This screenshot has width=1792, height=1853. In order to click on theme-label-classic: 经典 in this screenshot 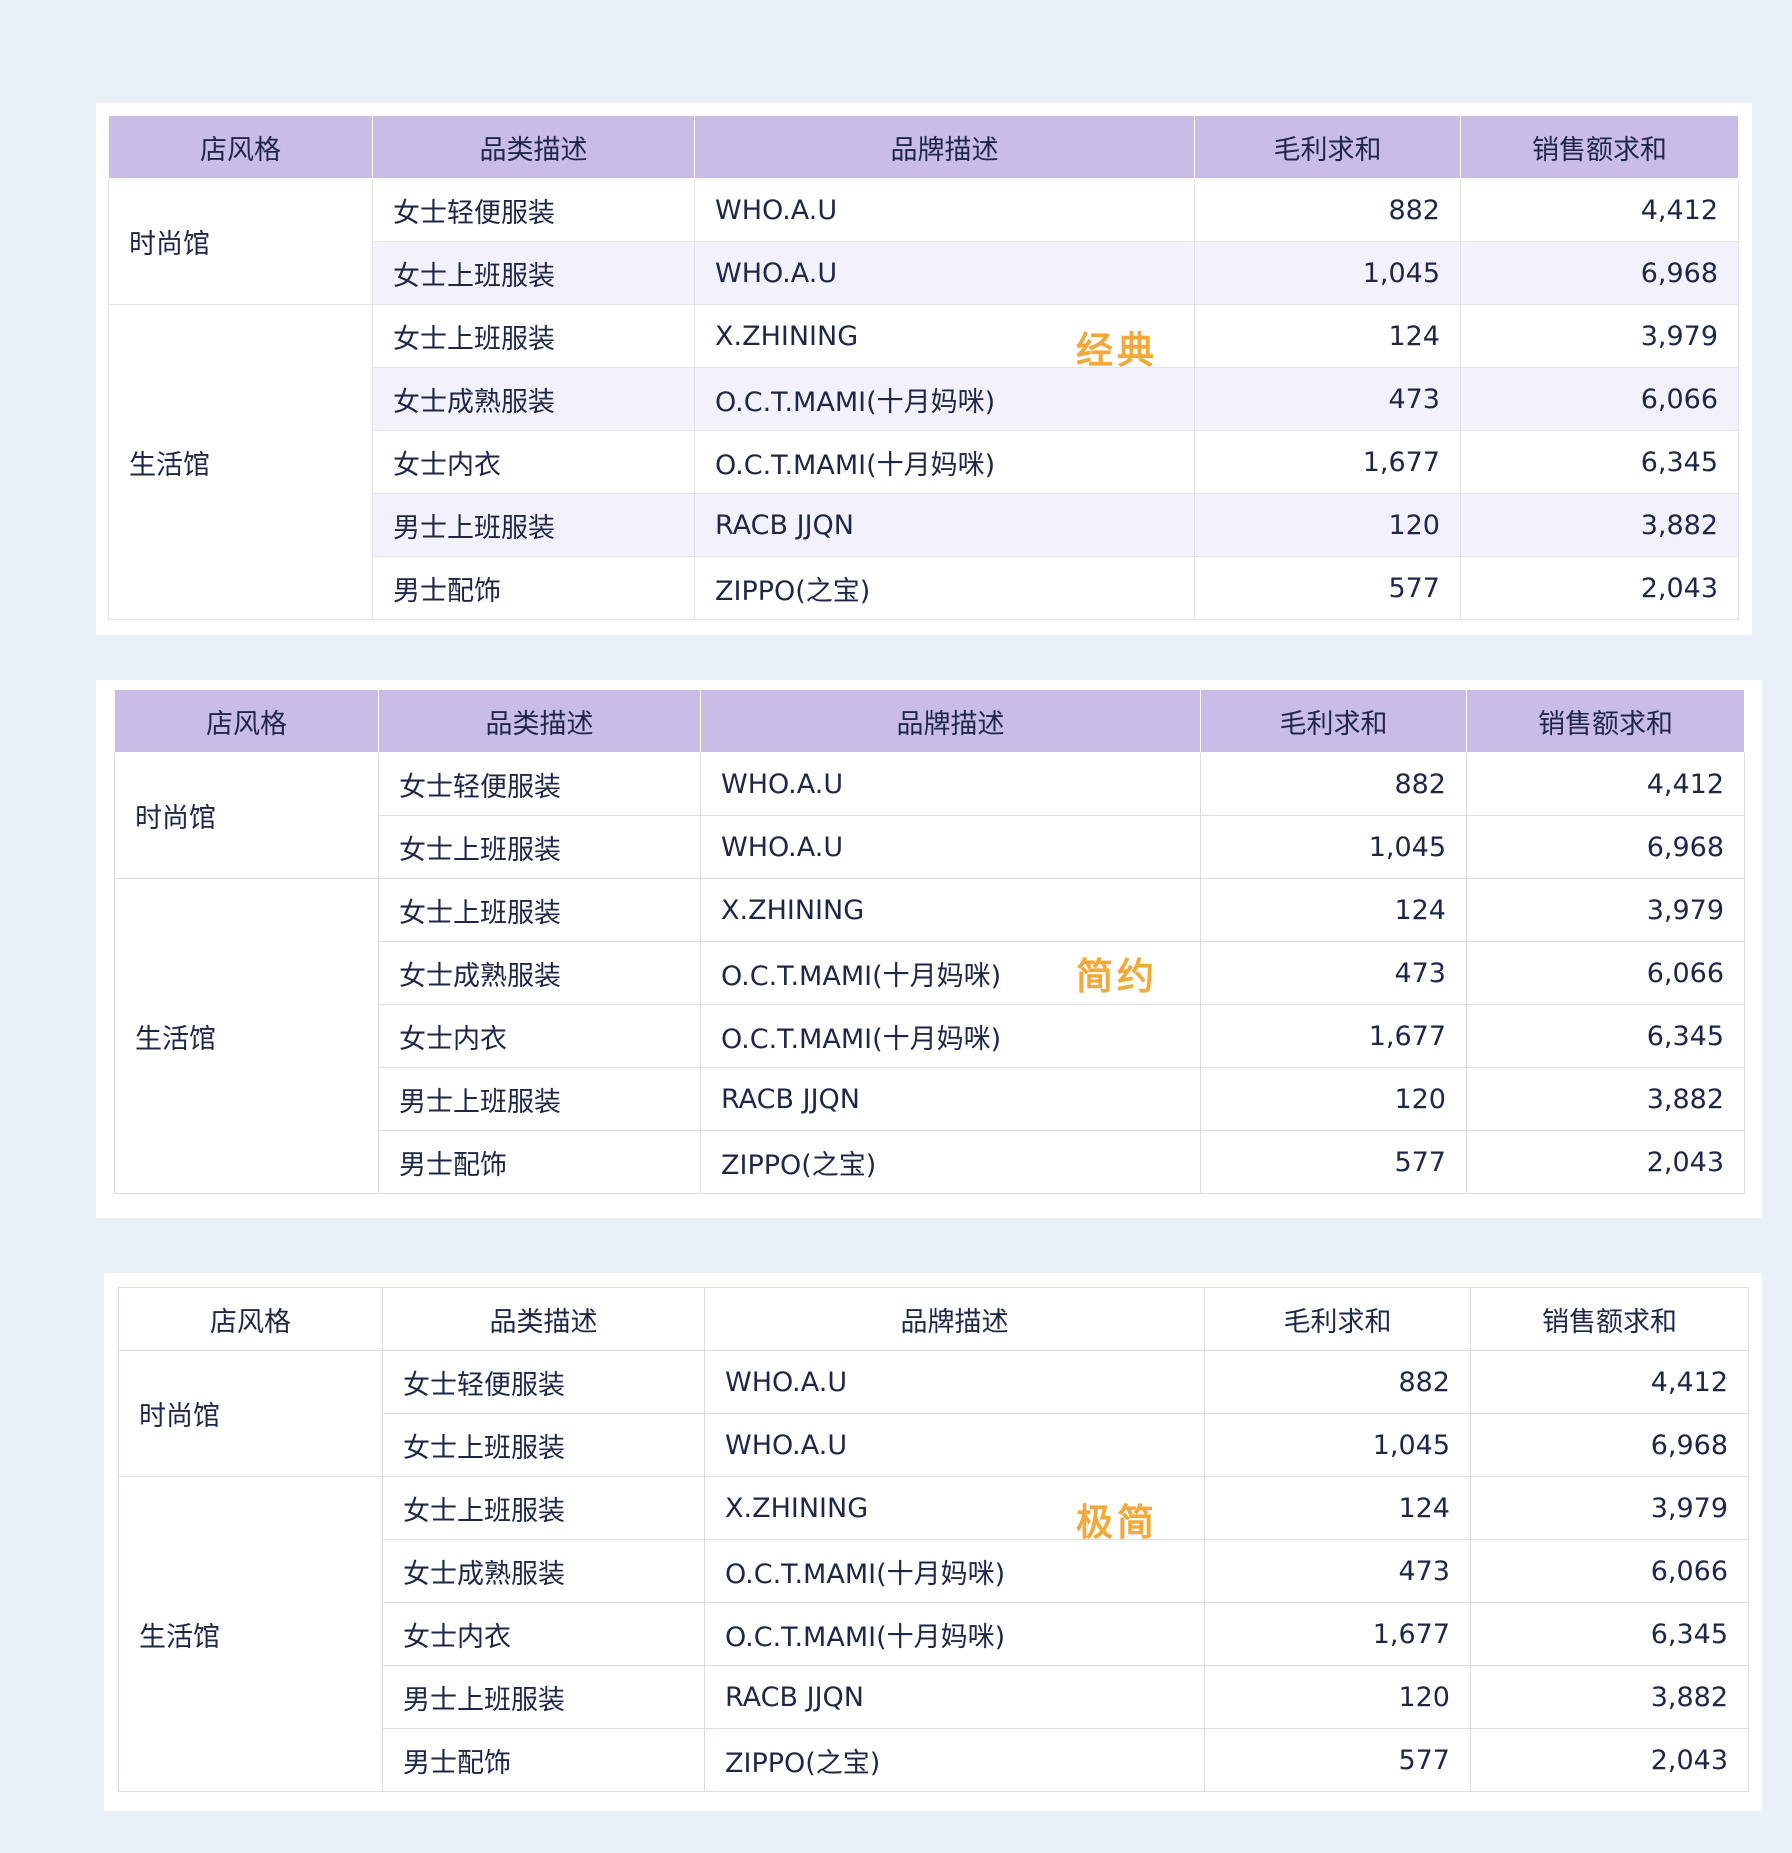, I will do `click(1117, 350)`.